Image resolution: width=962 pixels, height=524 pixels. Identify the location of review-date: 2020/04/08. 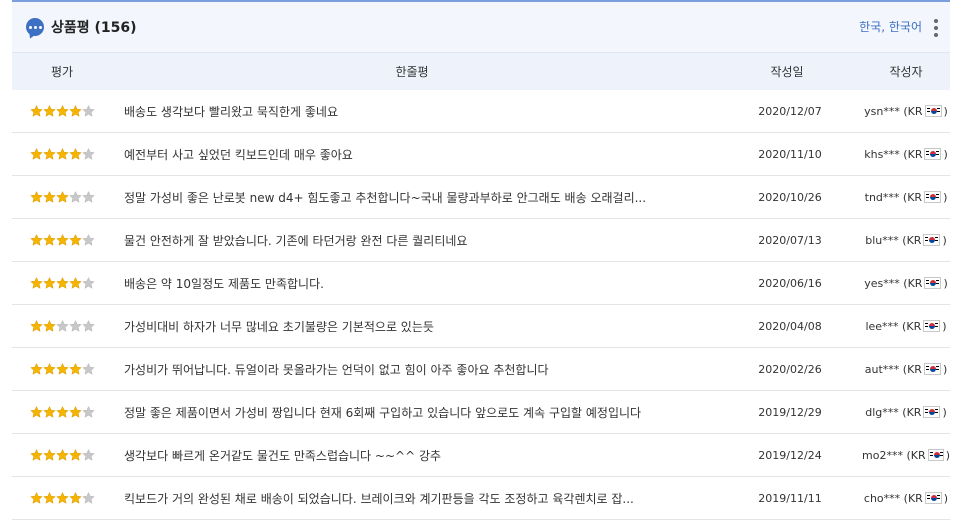
(790, 326).